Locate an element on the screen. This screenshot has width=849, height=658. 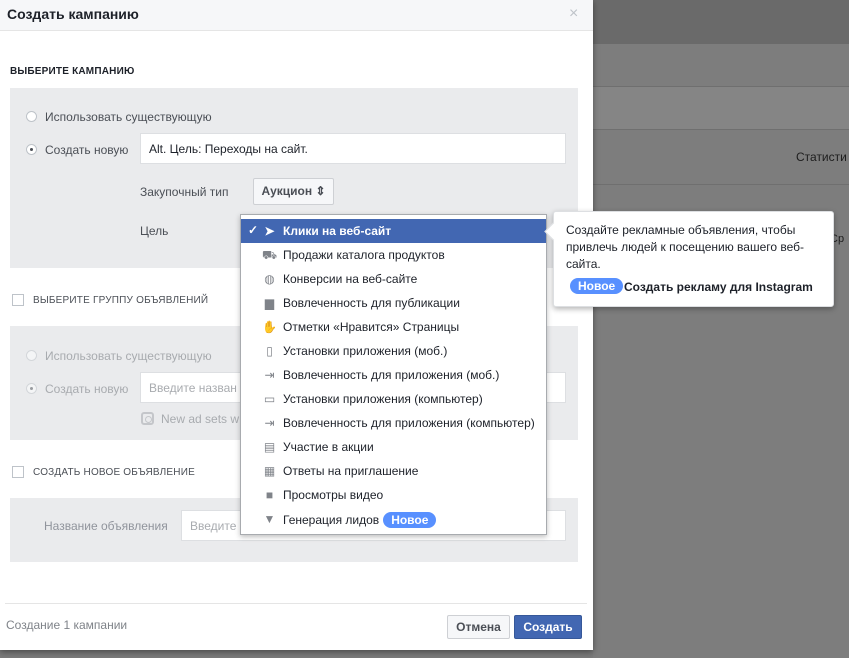
ad-section-label: СОЗДАТЬ НОВОЕ ОБЪЯВЛЕНИЕ is located at coordinates (114, 472).